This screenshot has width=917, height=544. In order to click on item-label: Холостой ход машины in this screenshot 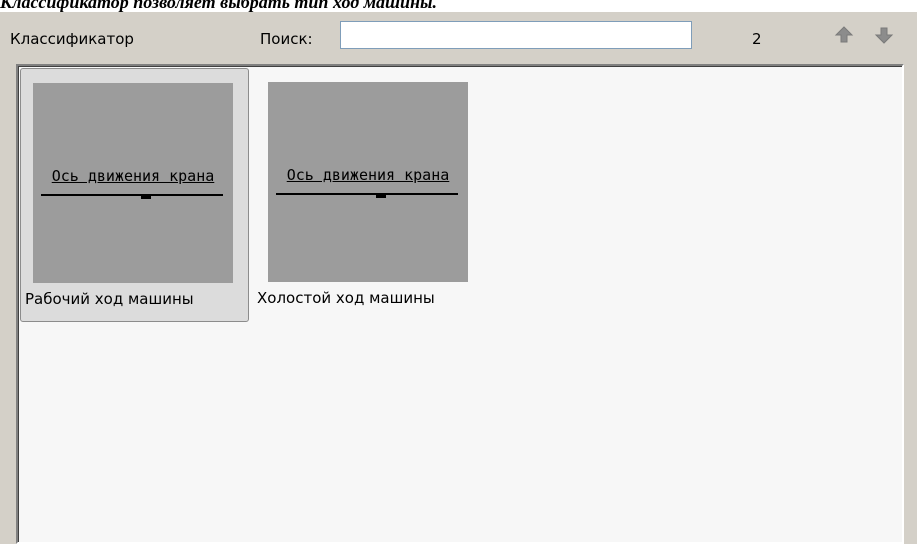, I will do `click(346, 298)`.